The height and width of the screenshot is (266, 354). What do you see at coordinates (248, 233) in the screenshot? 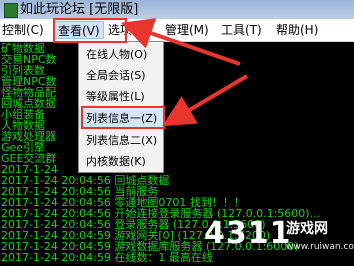
I see `watermark-logo: 4311` at bounding box center [248, 233].